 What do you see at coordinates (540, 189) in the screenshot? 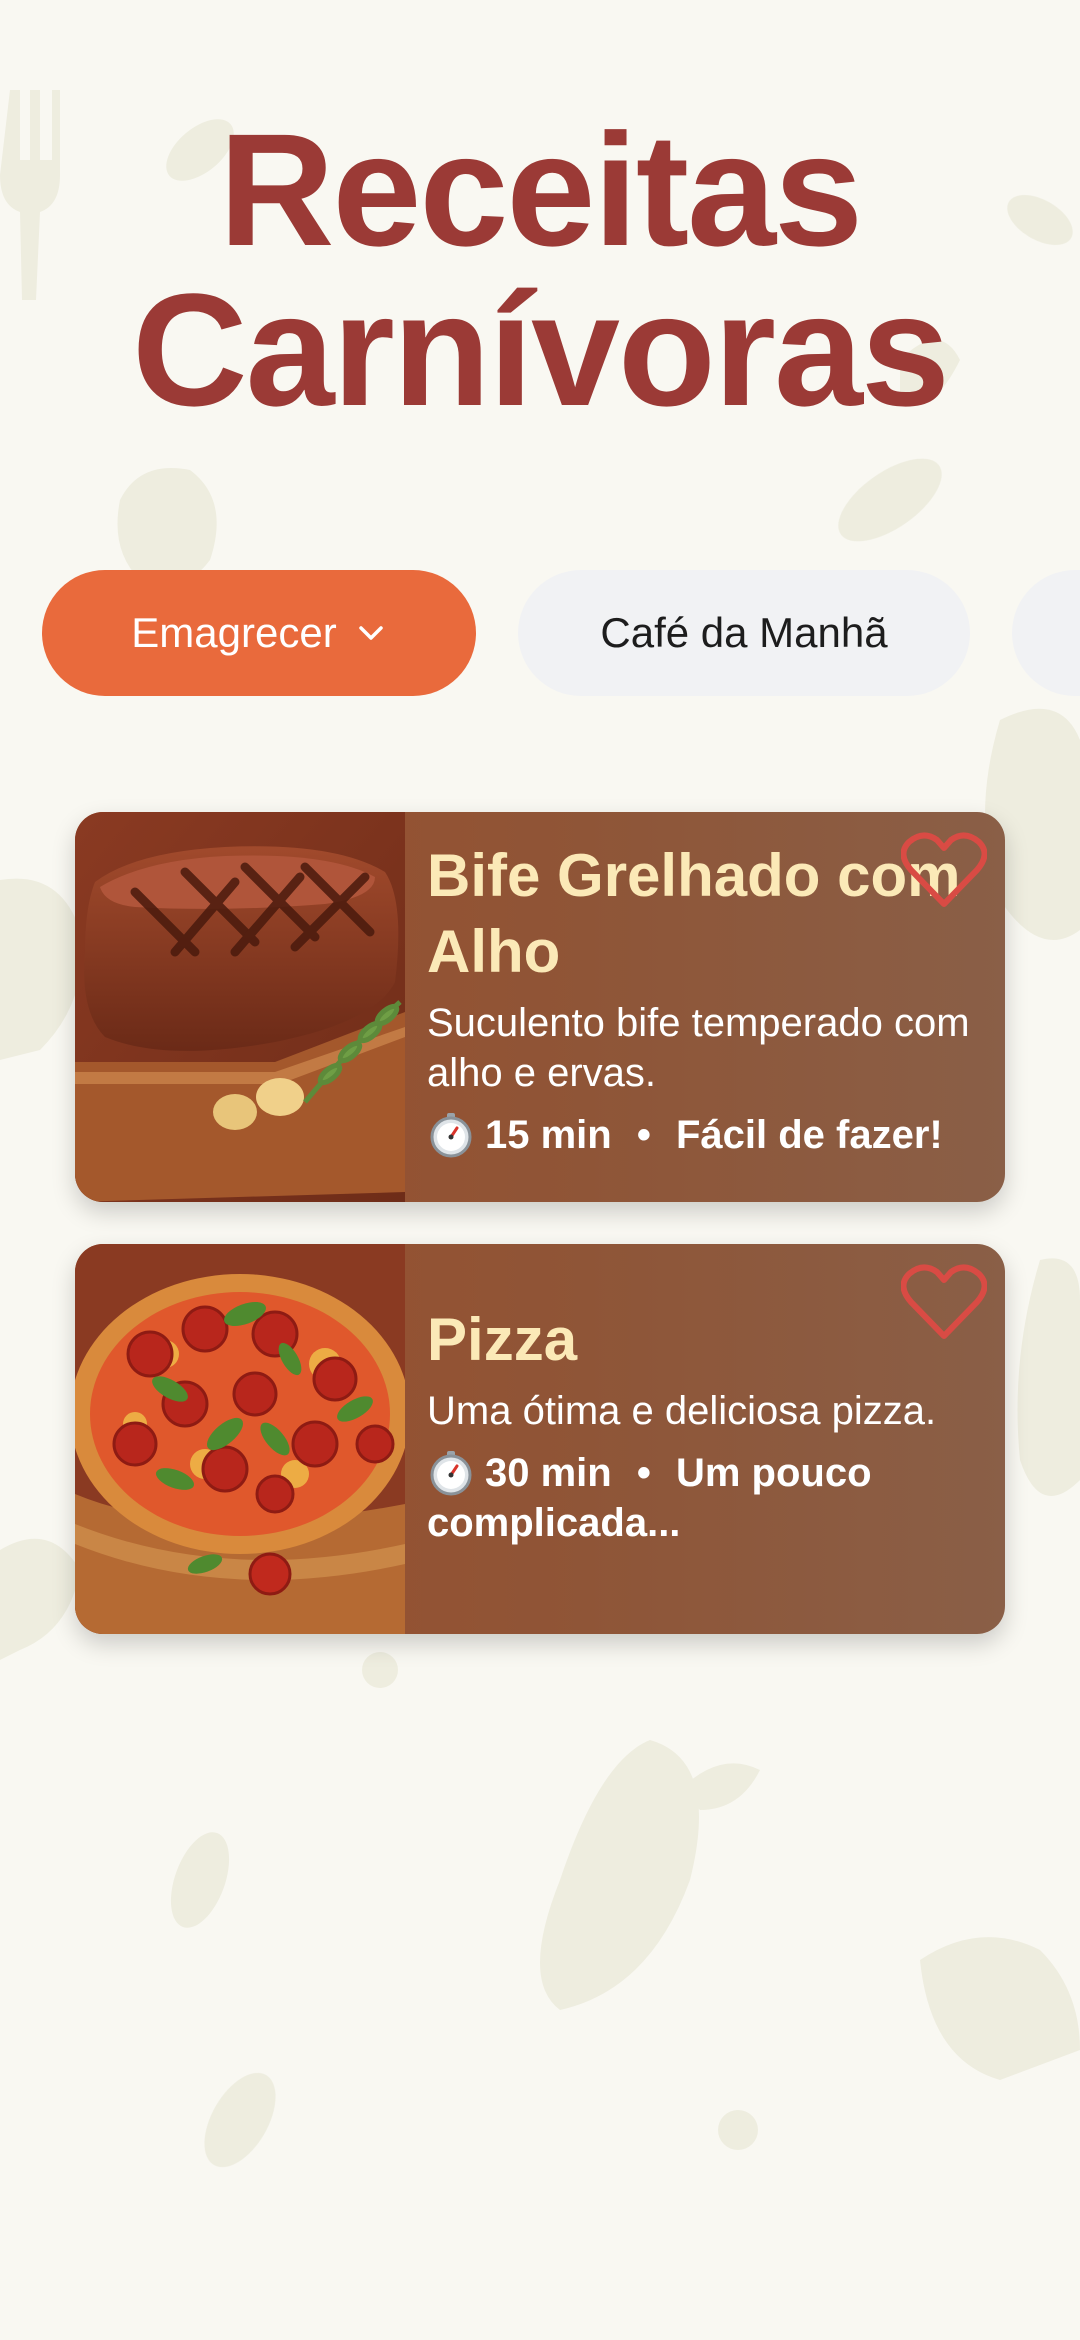
I see `page-title-line-1: Receitas` at bounding box center [540, 189].